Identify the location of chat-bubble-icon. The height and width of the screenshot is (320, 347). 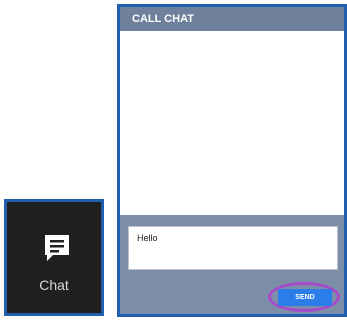
(57, 248).